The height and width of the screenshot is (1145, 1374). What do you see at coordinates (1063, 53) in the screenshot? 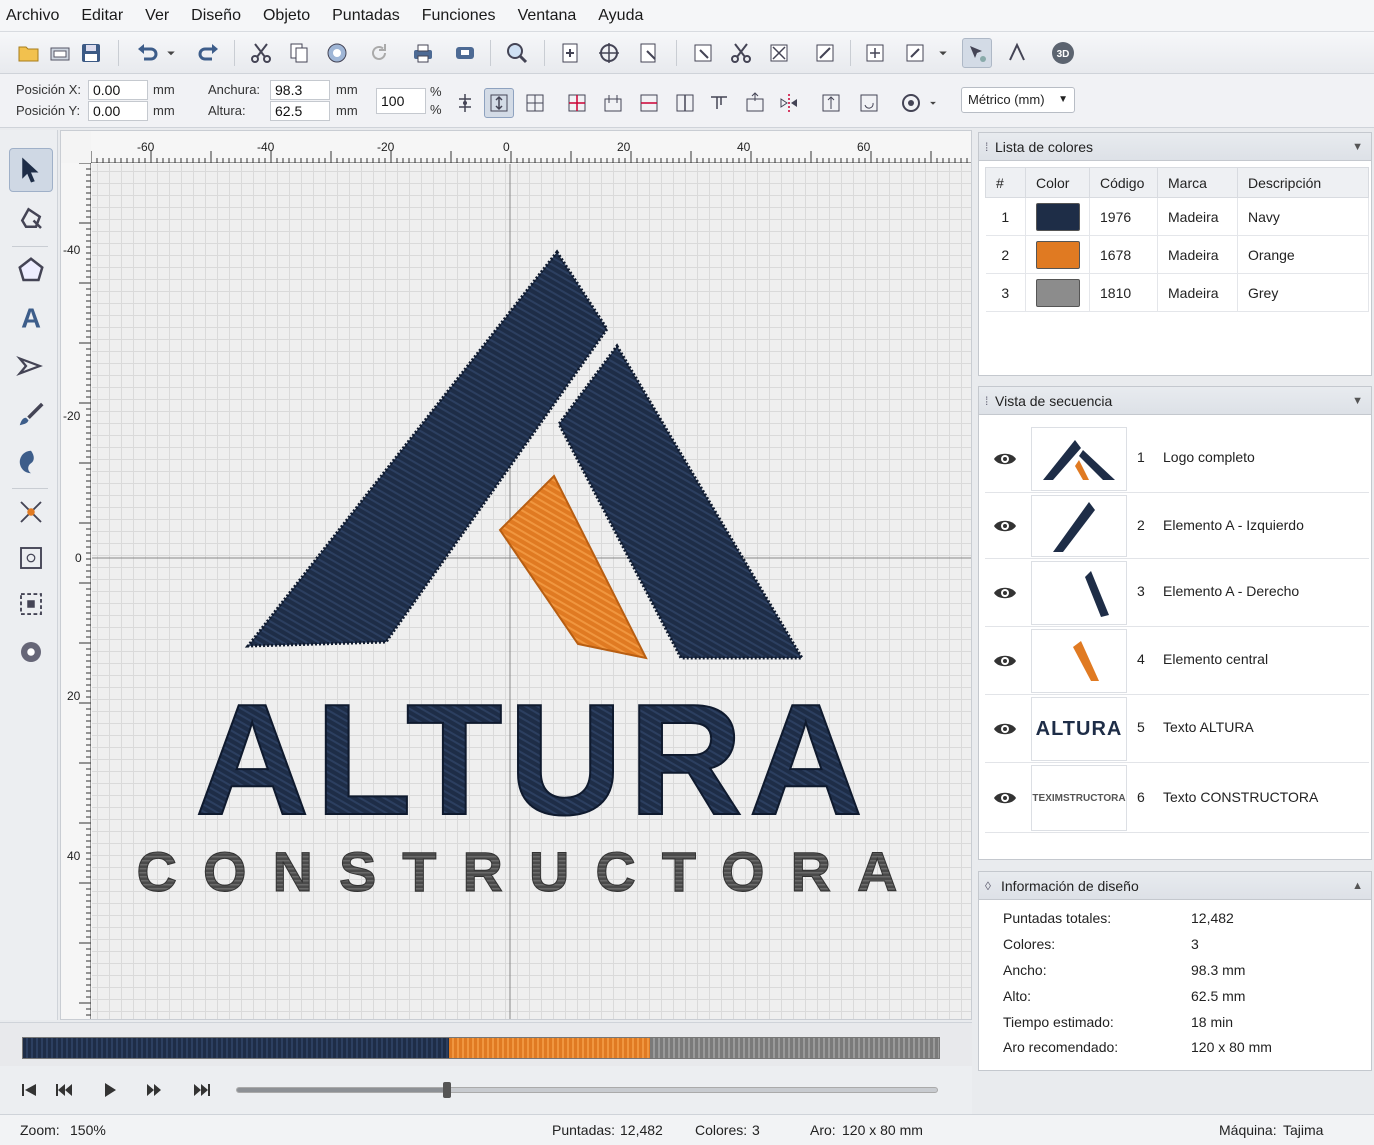
I see `3d-view-icon: 3D` at bounding box center [1063, 53].